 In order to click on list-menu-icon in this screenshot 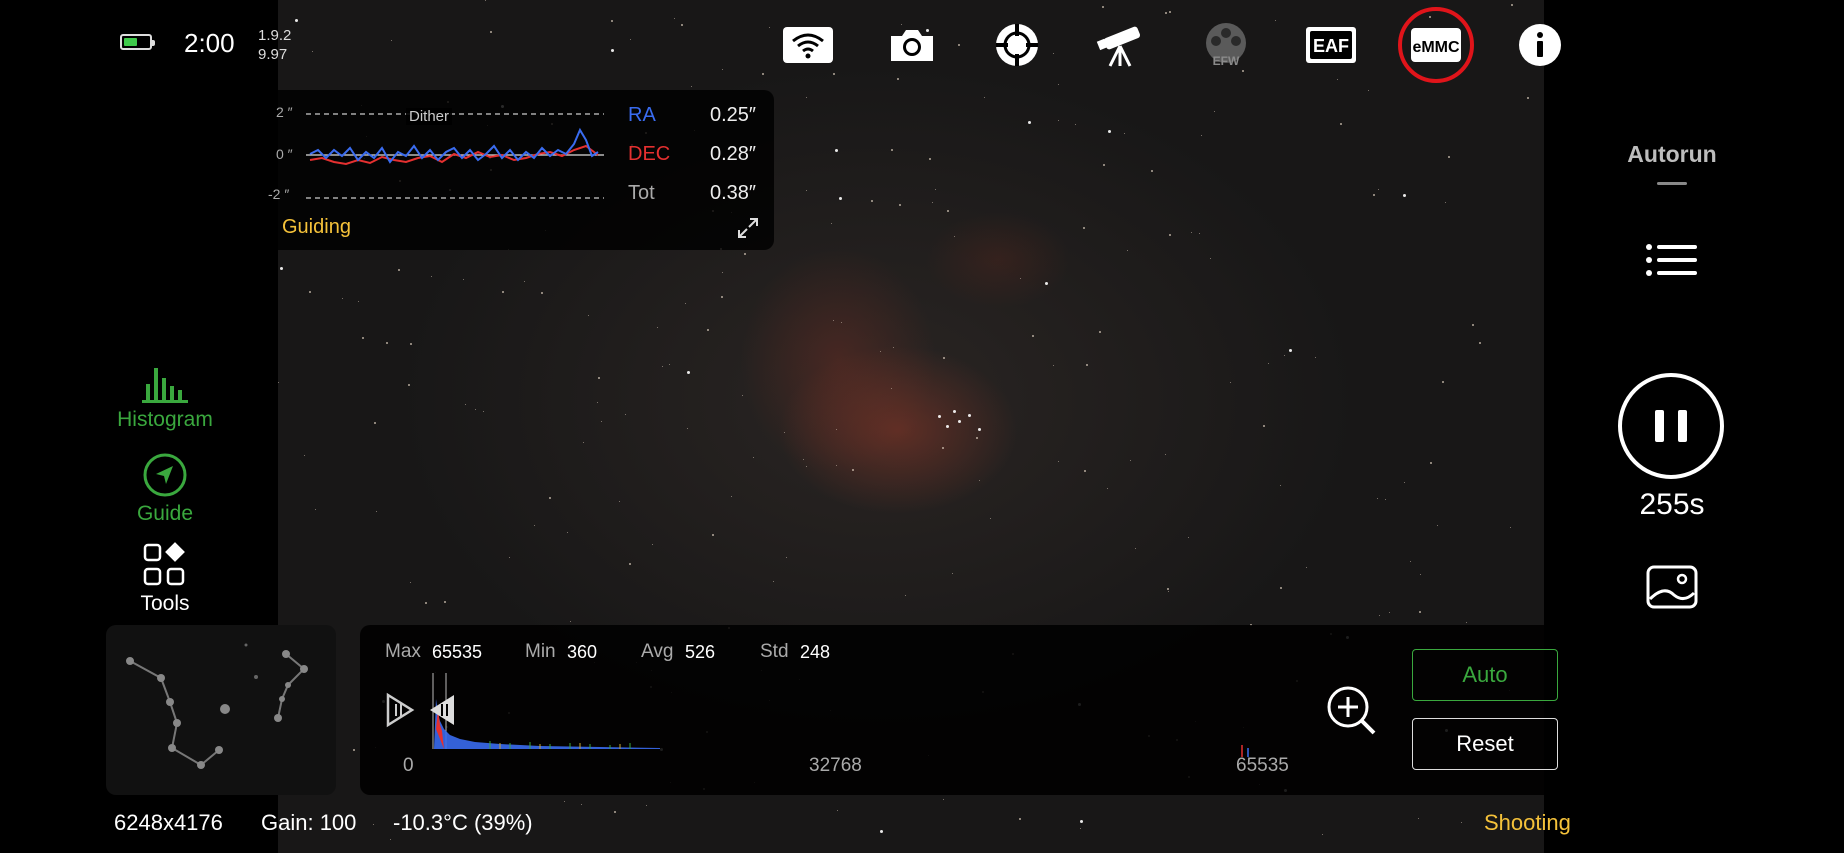, I will do `click(1672, 263)`.